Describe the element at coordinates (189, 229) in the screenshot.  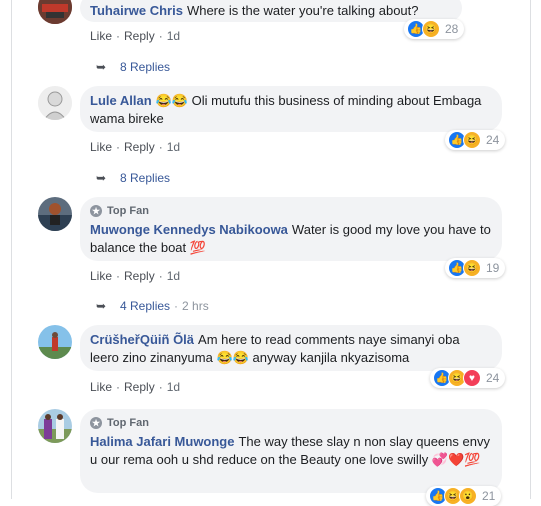
I see `comment-author: Muwonge Kennedys Nabikoowa` at that location.